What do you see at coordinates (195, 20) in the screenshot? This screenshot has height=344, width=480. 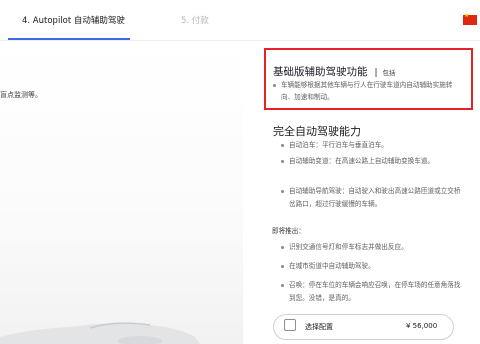 I see `step-payment: 5. 付款` at bounding box center [195, 20].